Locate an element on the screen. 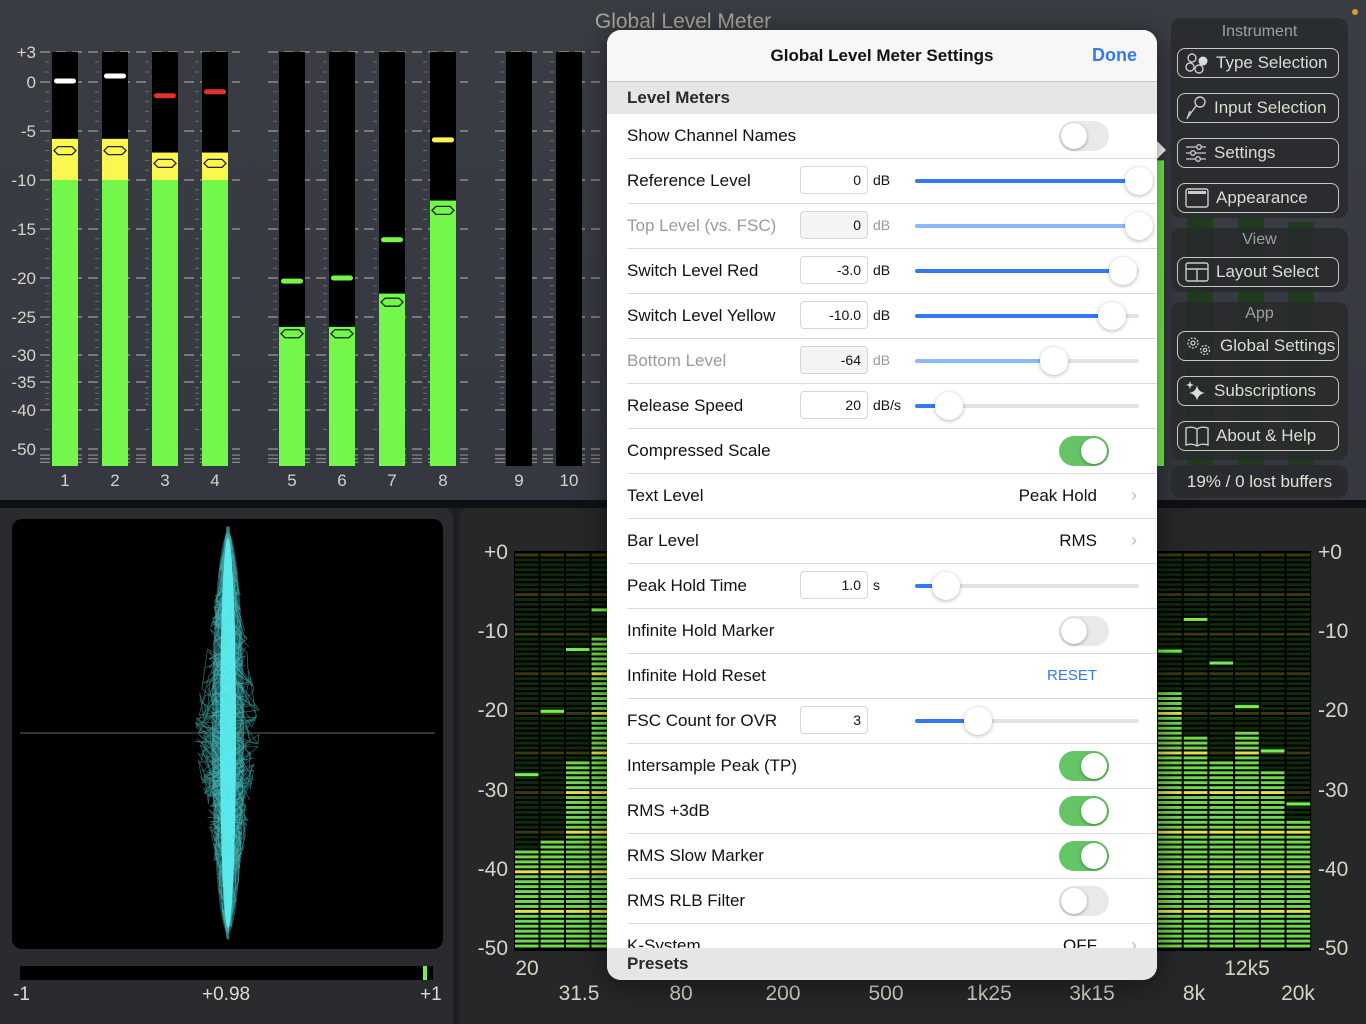  reference-level-slider is located at coordinates (1034, 181).